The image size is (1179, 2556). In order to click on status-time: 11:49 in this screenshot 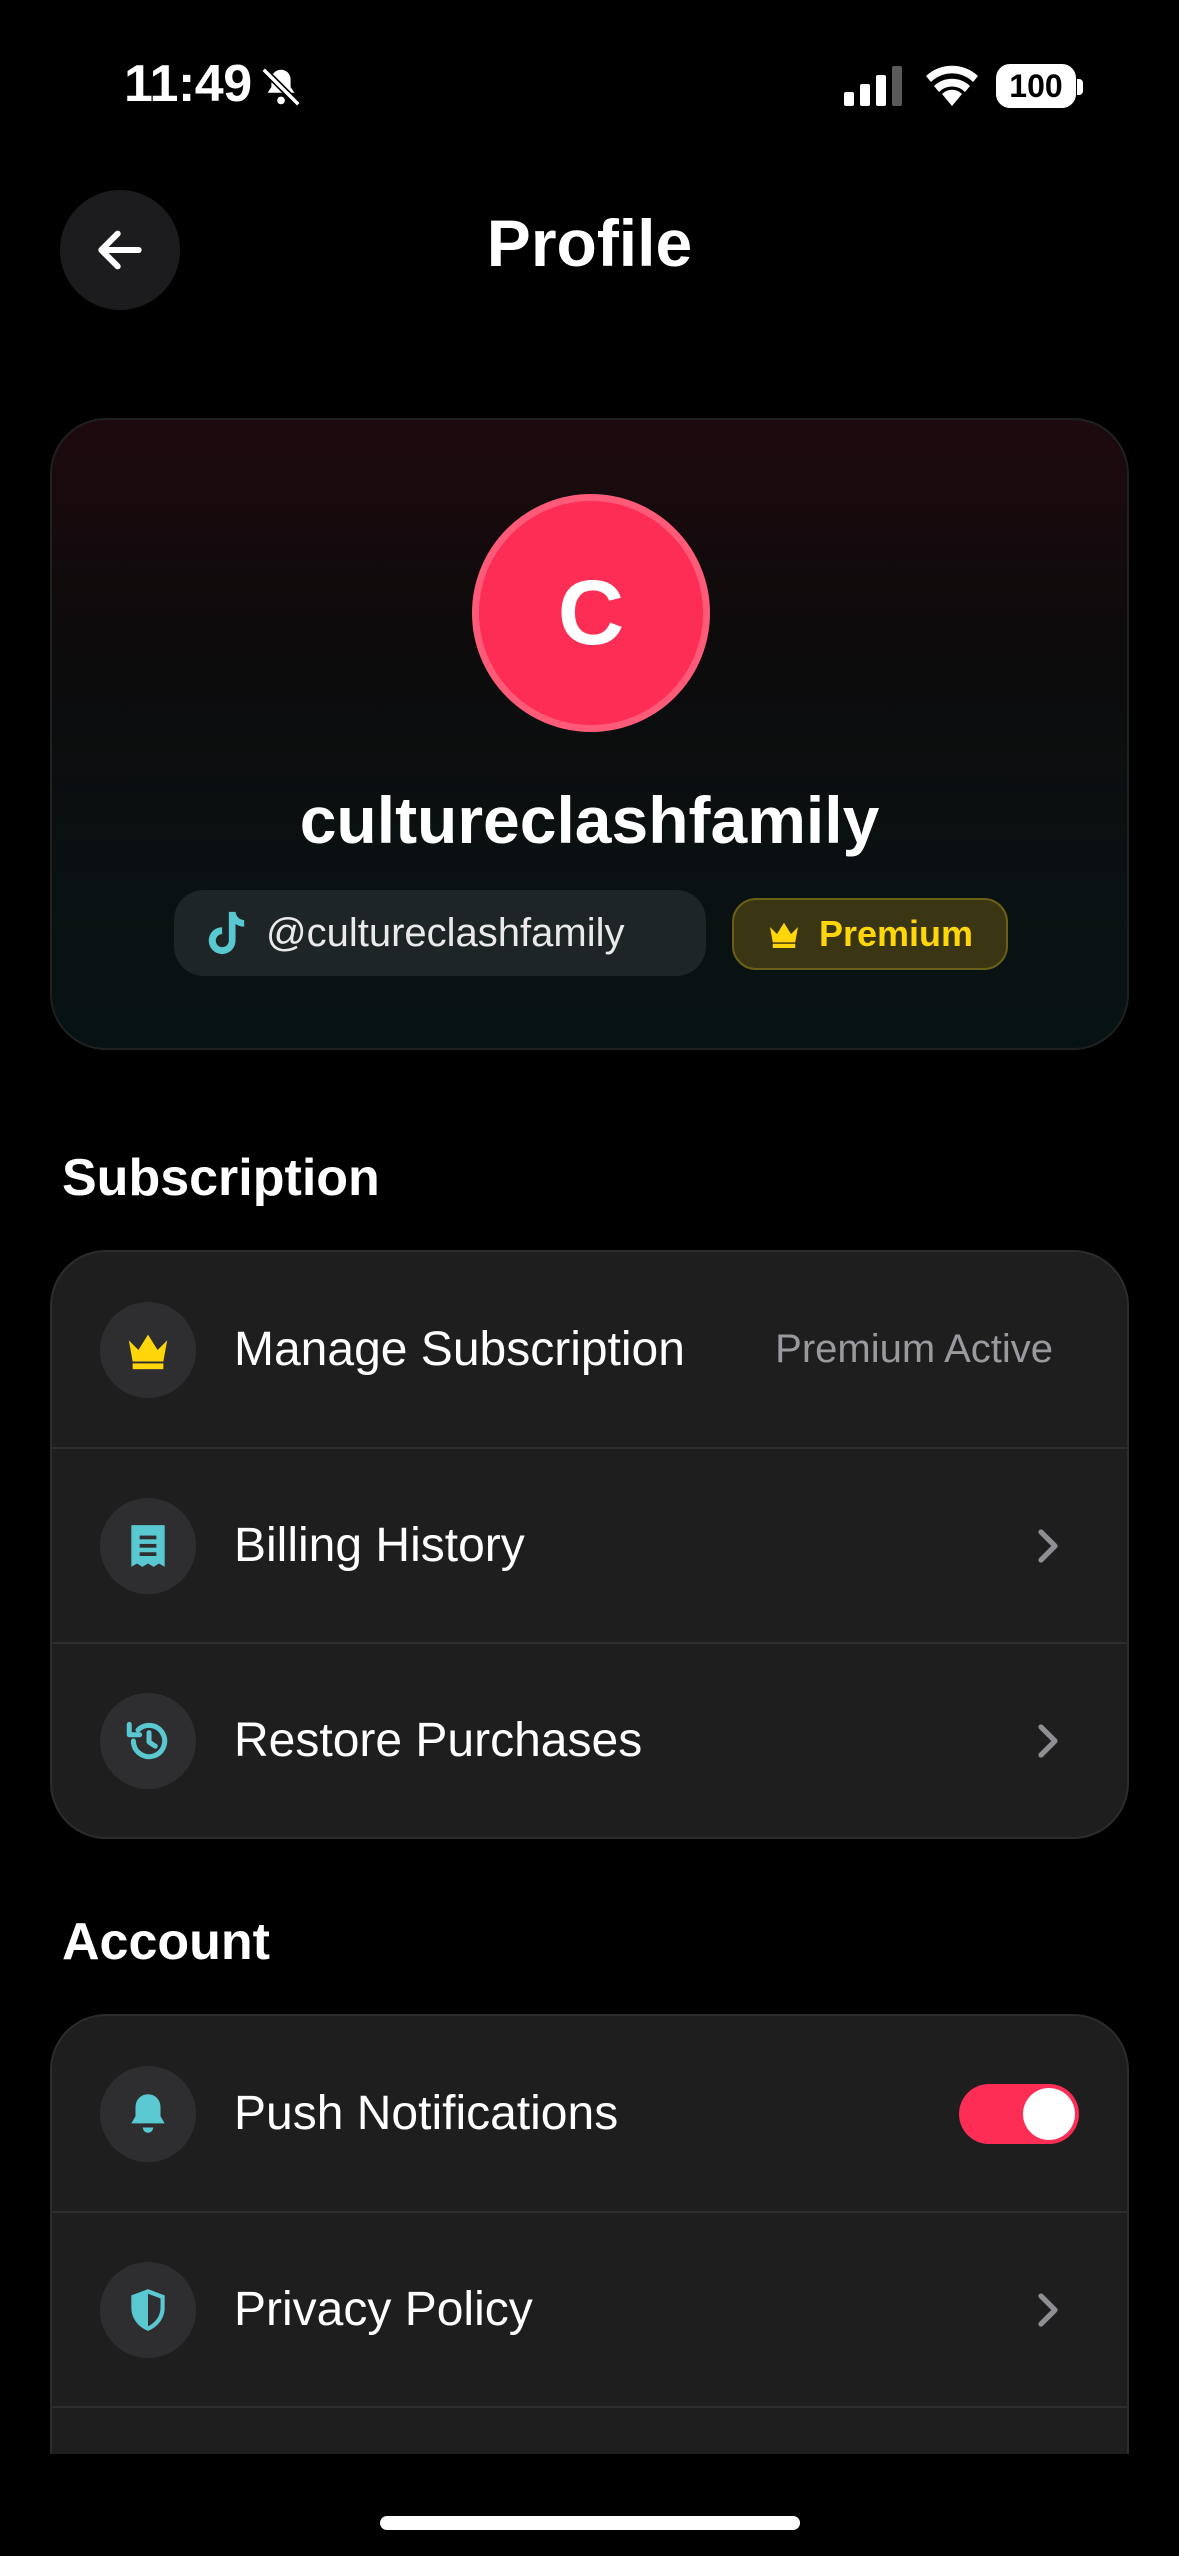, I will do `click(188, 84)`.